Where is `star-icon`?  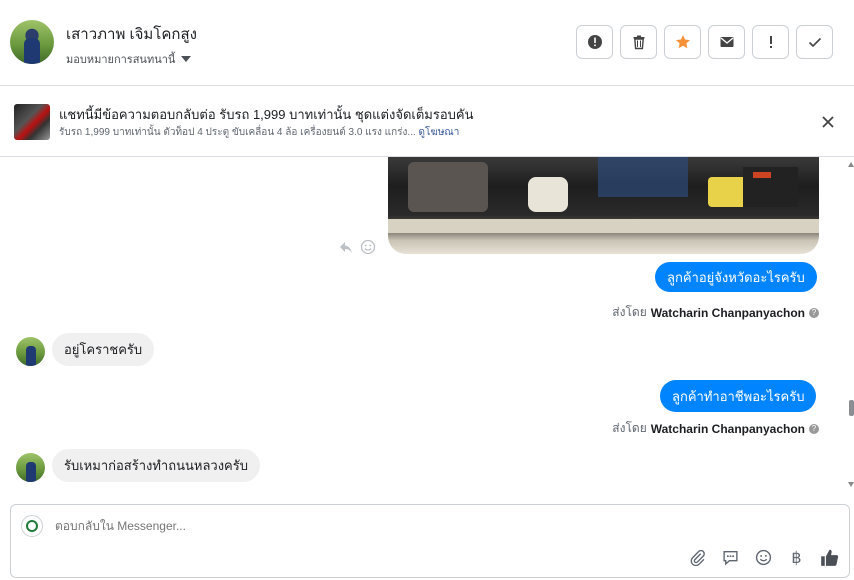 star-icon is located at coordinates (682, 42).